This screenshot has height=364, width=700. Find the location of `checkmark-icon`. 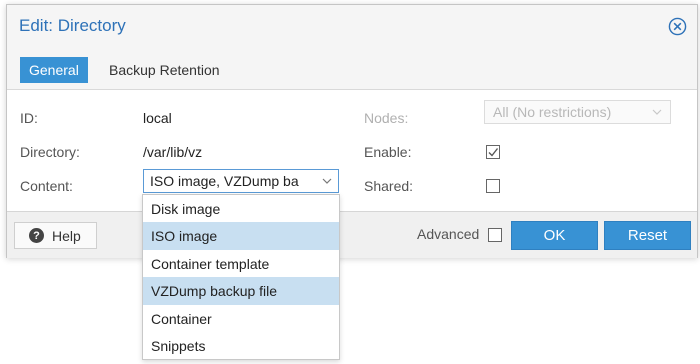

checkmark-icon is located at coordinates (493, 152).